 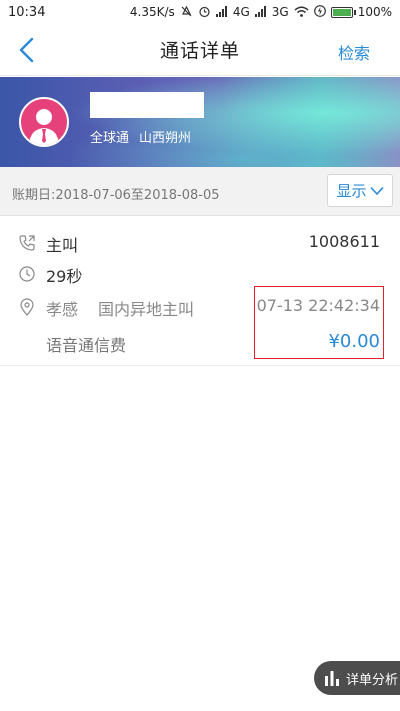 I want to click on call-duration: 29秒, so click(x=64, y=276).